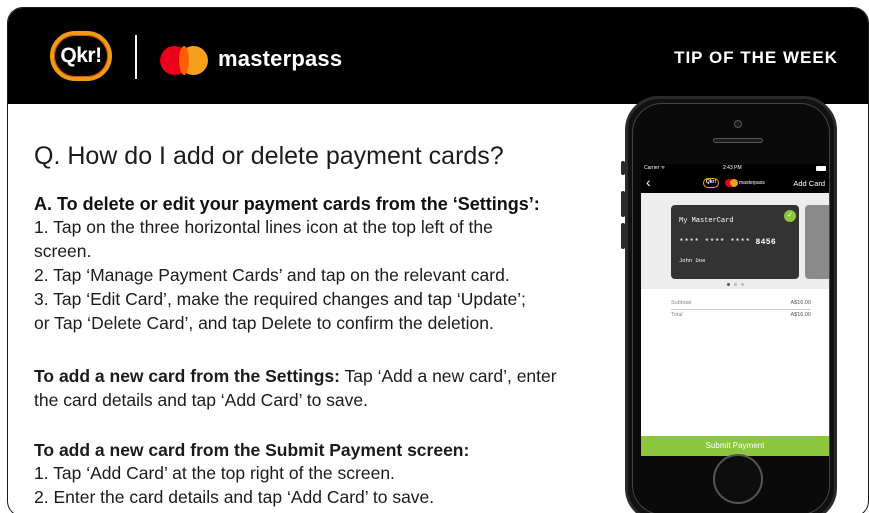  I want to click on nav-mastercard-icon, so click(731, 183).